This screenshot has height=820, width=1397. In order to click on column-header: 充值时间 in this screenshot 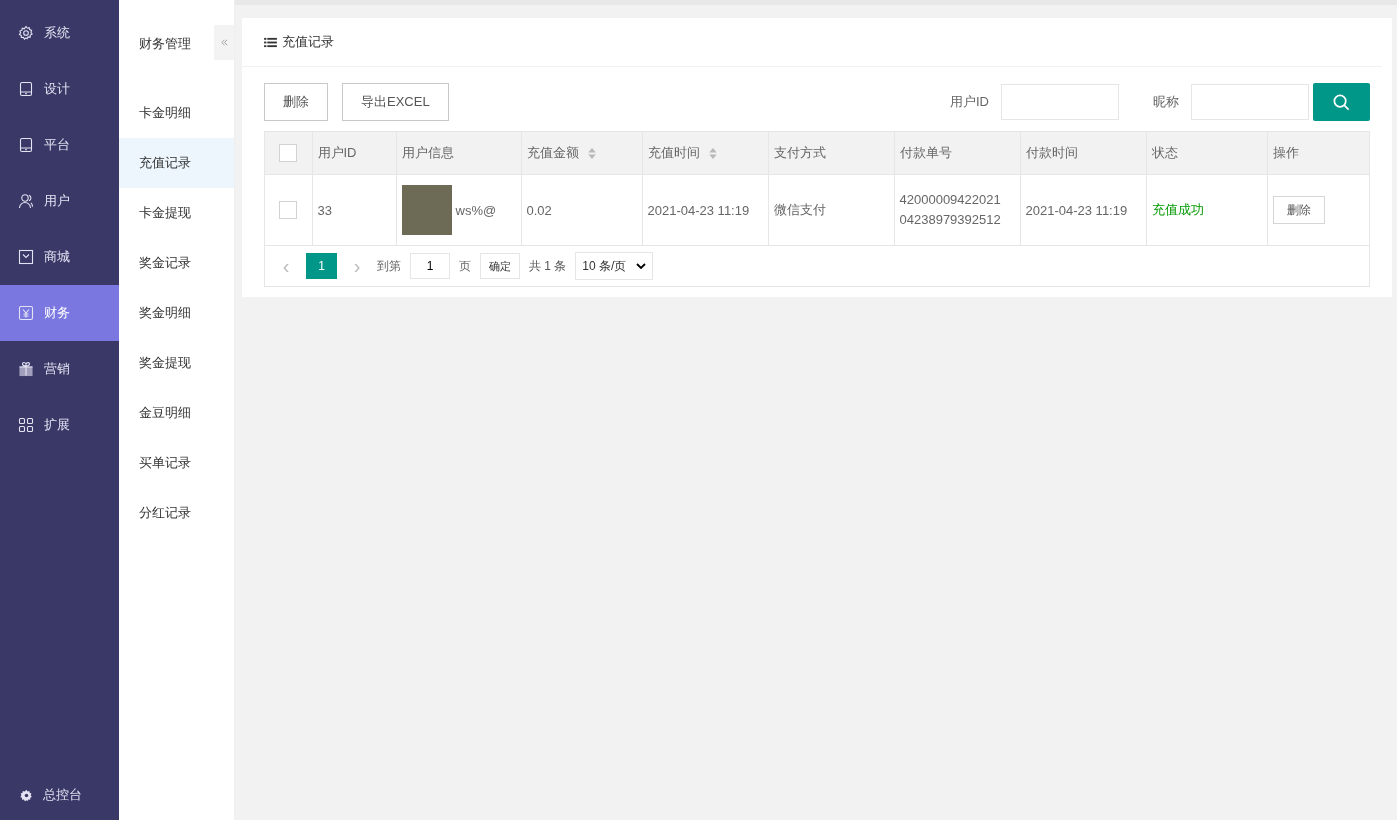, I will do `click(673, 152)`.